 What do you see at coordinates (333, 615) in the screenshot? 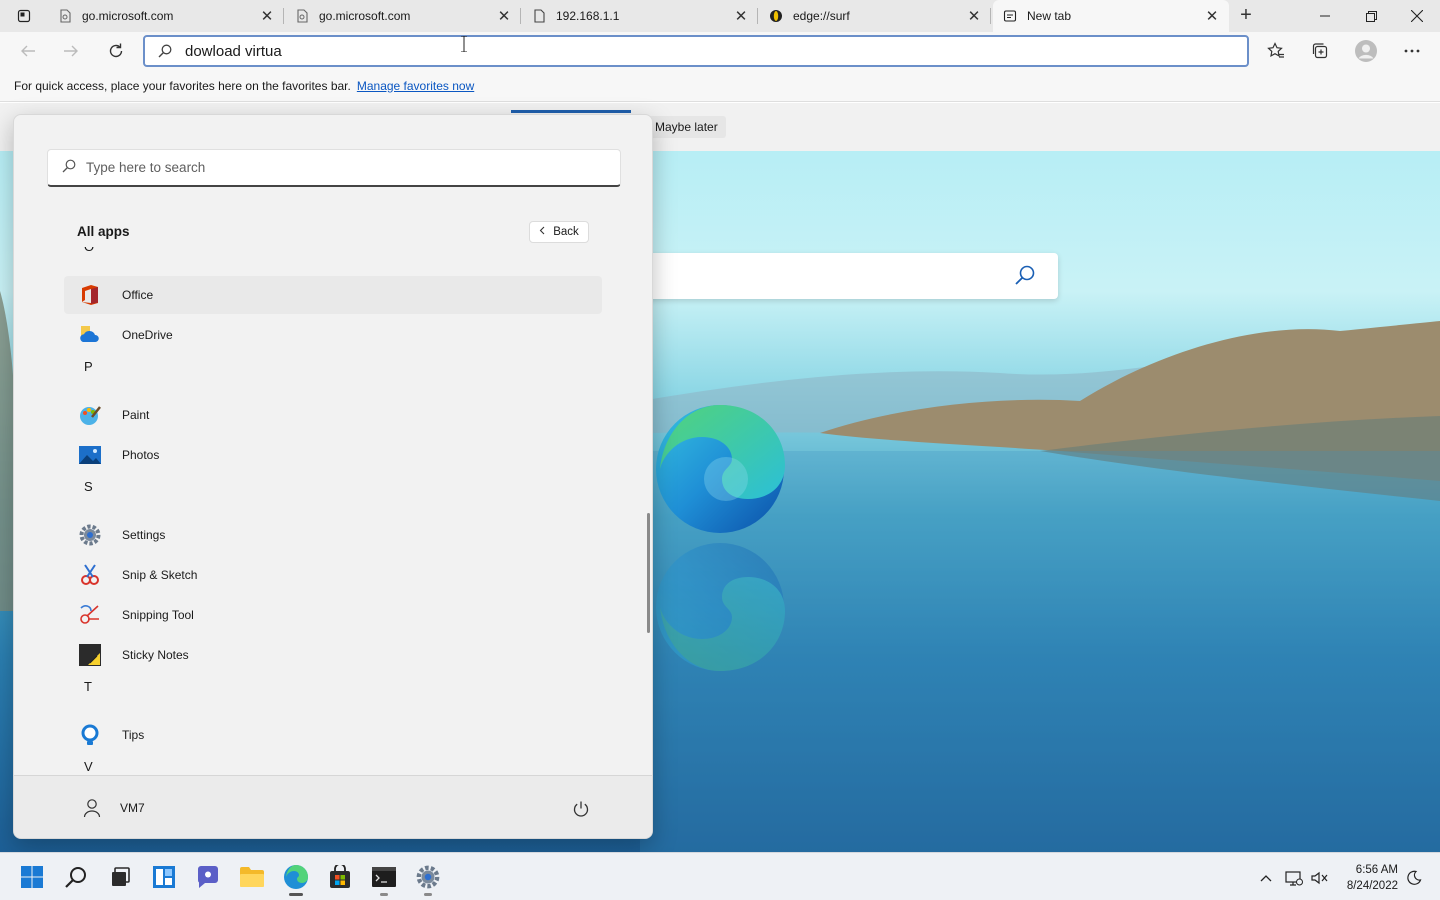
I see `app-snipping-tool: Snipping Tool` at bounding box center [333, 615].